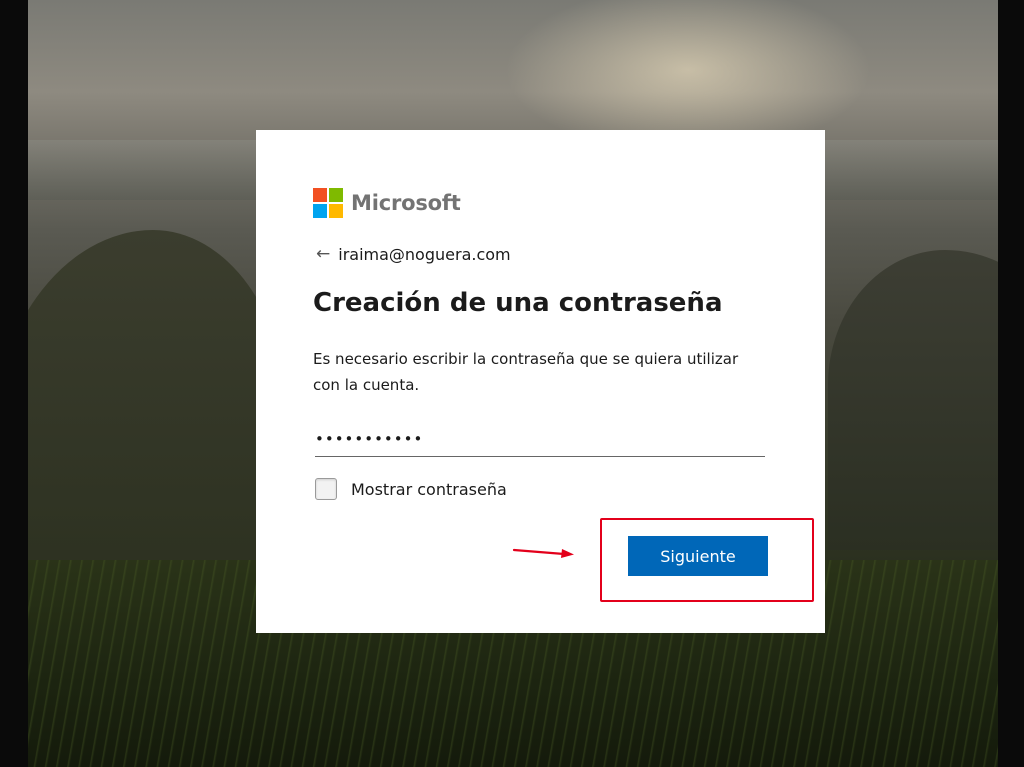 The image size is (1024, 767). I want to click on logo-square-green, so click(336, 195).